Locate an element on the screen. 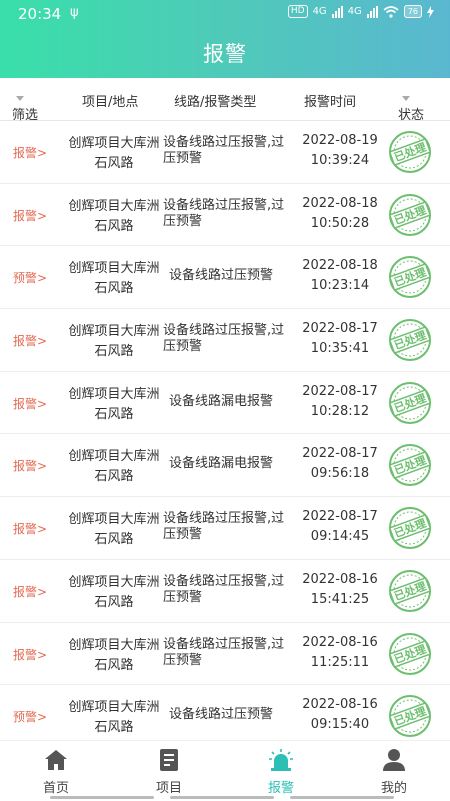 The height and width of the screenshot is (801, 450). alarm-timestamp: 2022-08-18 10:23:14 is located at coordinates (340, 276).